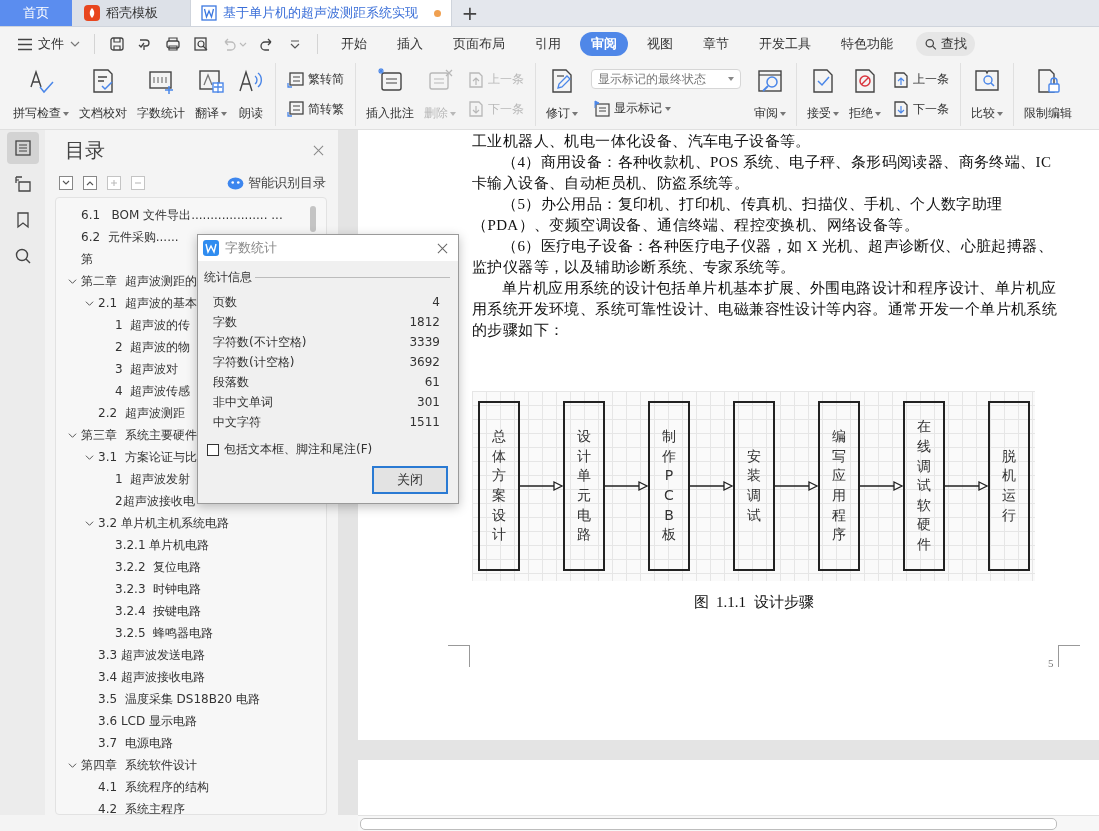 The height and width of the screenshot is (831, 1099). What do you see at coordinates (155, 501) in the screenshot?
I see `toc-item: 2超声波接收电` at bounding box center [155, 501].